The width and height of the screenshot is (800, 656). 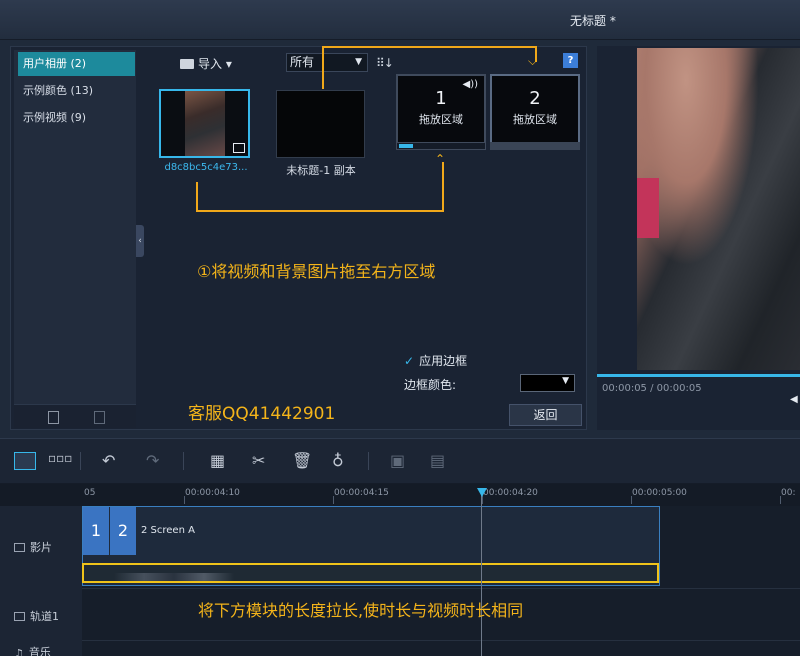 What do you see at coordinates (400, 20) in the screenshot?
I see `title-bar: 无标题 *` at bounding box center [400, 20].